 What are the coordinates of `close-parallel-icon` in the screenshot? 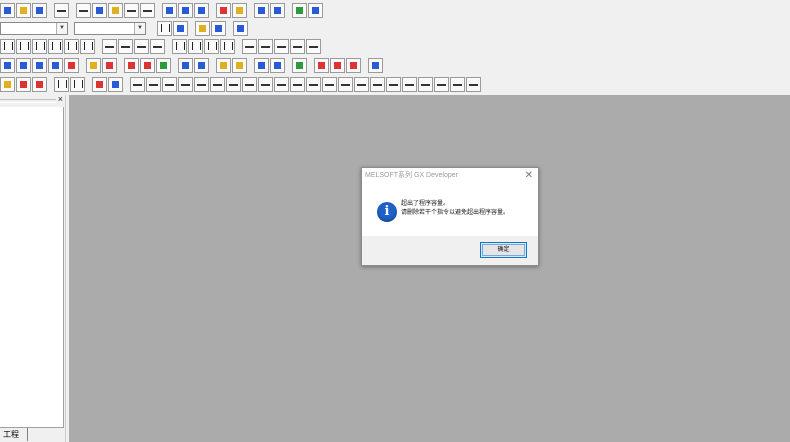 It's located at (55, 46).